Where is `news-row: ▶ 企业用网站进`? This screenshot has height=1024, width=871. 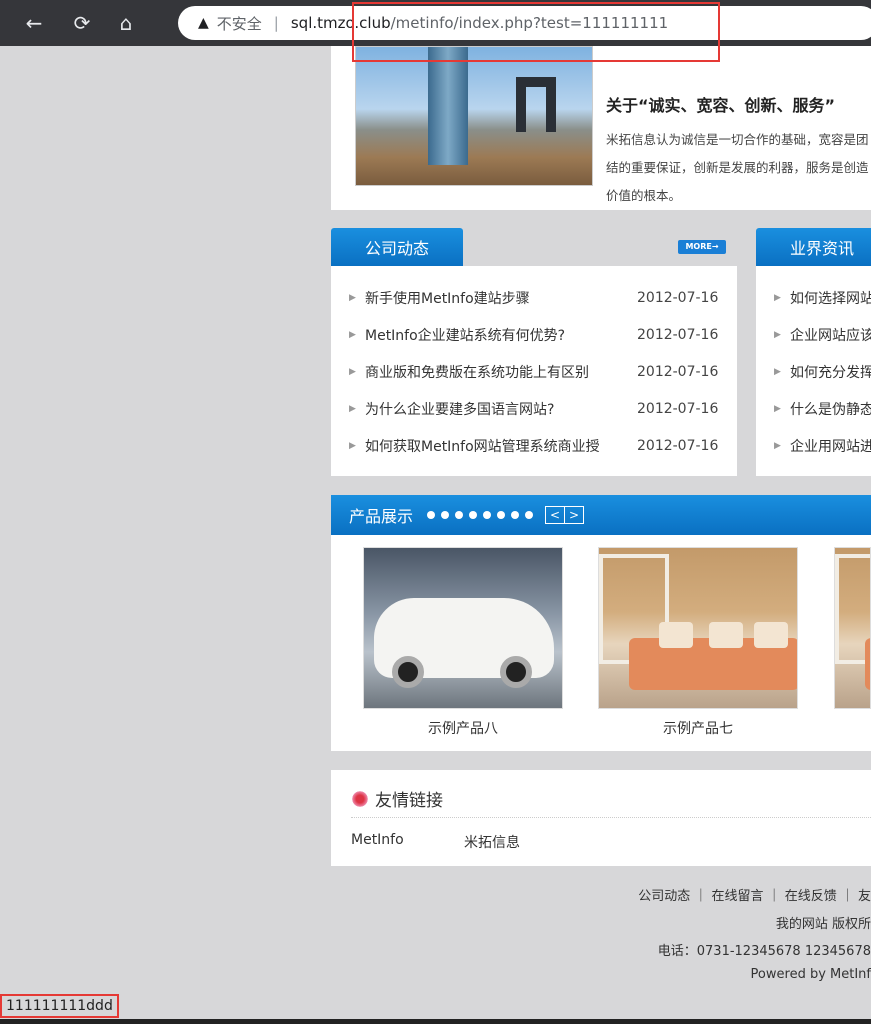
news-row: ▶ 企业用网站进 is located at coordinates (821, 445).